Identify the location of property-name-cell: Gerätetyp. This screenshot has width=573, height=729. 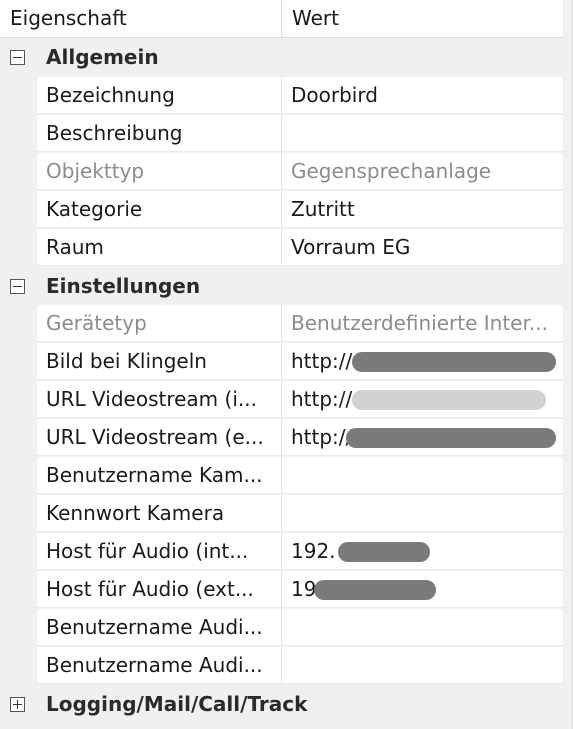
(159, 323).